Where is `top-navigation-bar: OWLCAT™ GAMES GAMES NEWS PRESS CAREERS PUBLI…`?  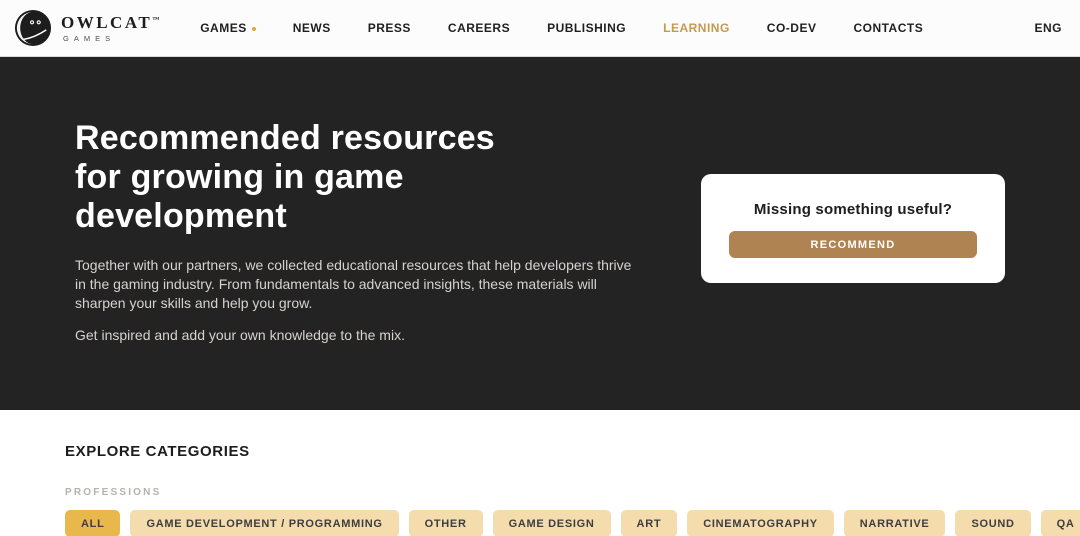
top-navigation-bar: OWLCAT™ GAMES GAMES NEWS PRESS CAREERS PUBLI… is located at coordinates (540, 28).